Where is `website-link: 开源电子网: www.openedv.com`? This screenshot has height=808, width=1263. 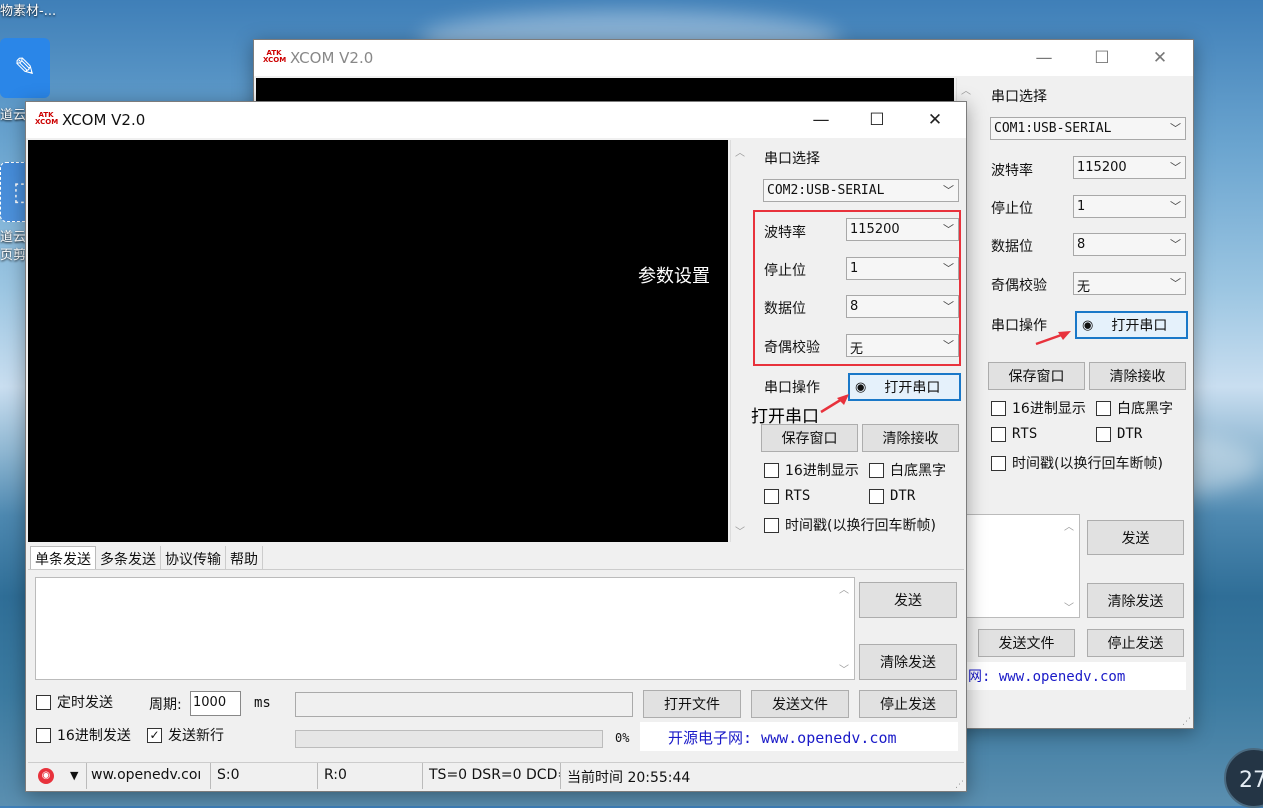
website-link: 开源电子网: www.openedv.com is located at coordinates (799, 736).